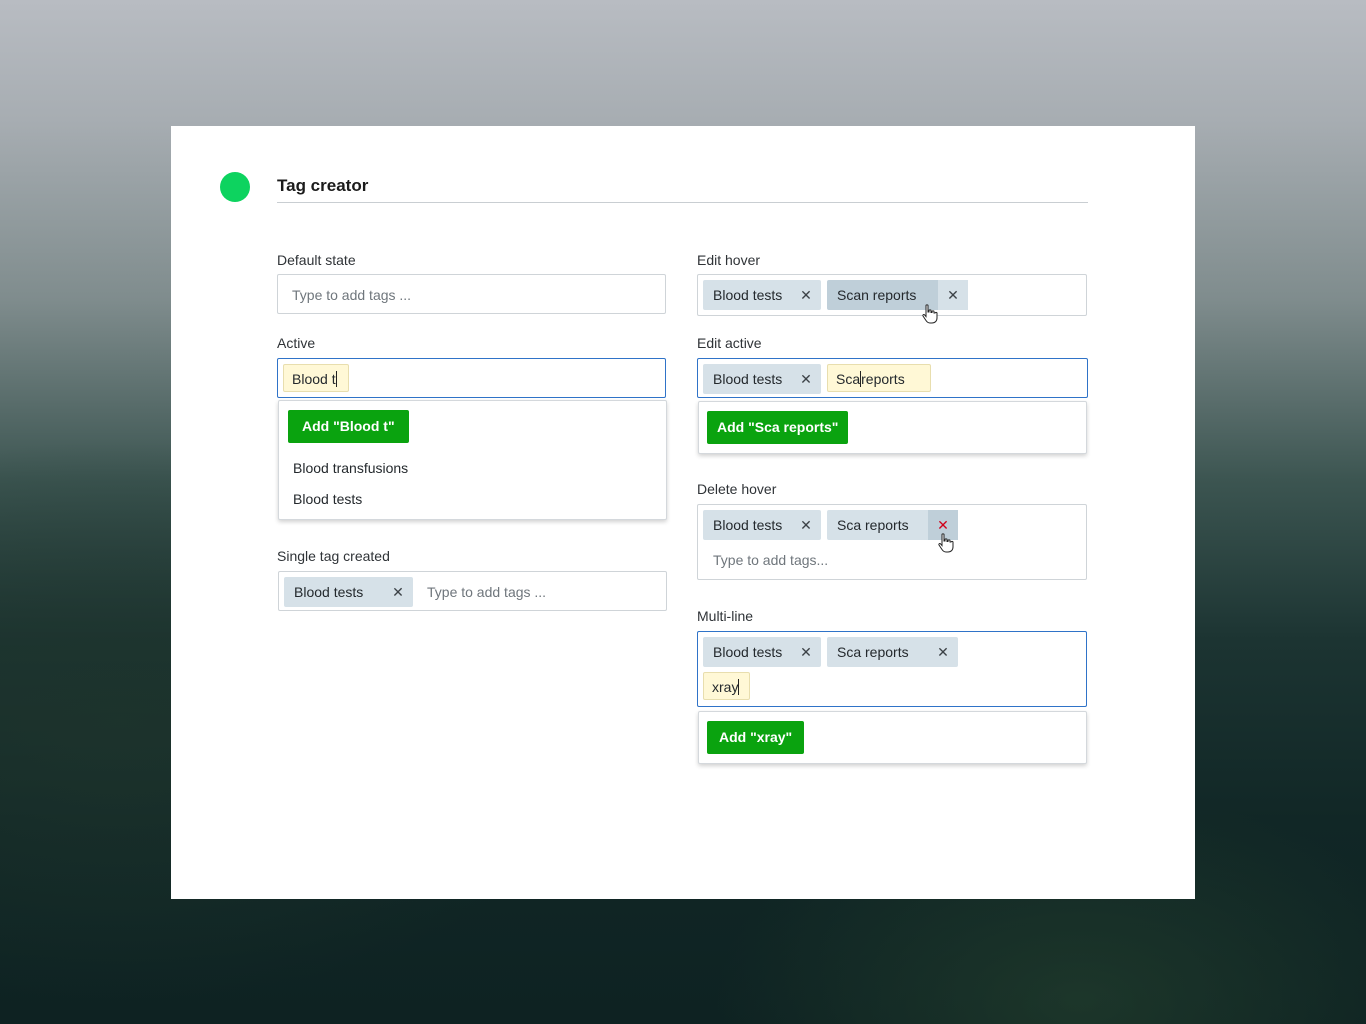  What do you see at coordinates (348, 426) in the screenshot?
I see `add-blood-t-button: Add "Blood t"` at bounding box center [348, 426].